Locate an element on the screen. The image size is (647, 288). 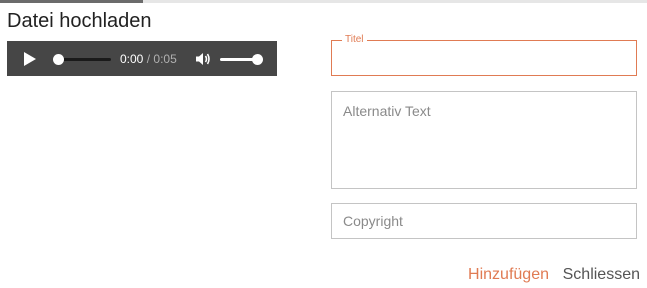
copyright-field is located at coordinates (484, 221).